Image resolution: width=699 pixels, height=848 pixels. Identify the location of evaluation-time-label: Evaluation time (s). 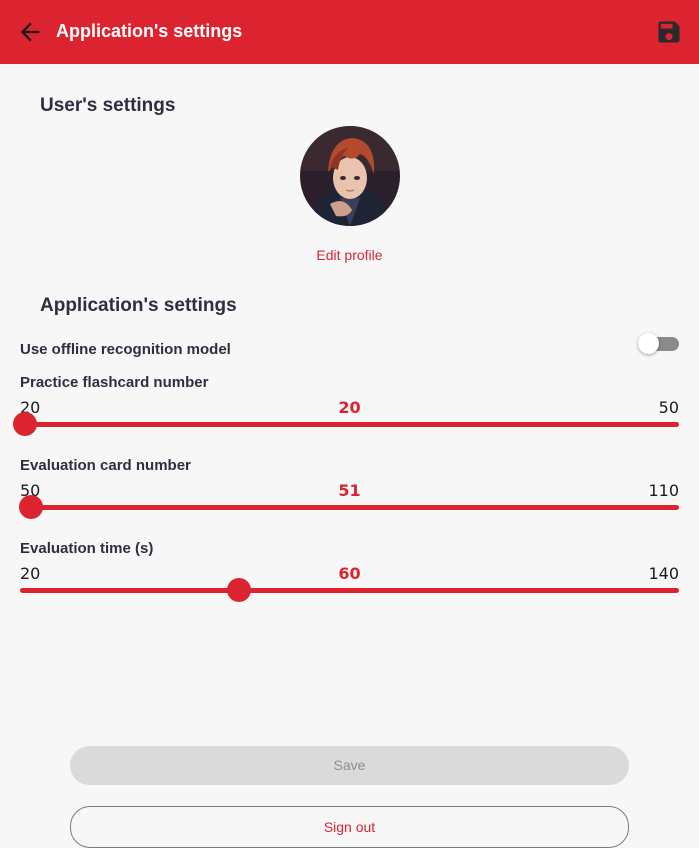
(87, 548).